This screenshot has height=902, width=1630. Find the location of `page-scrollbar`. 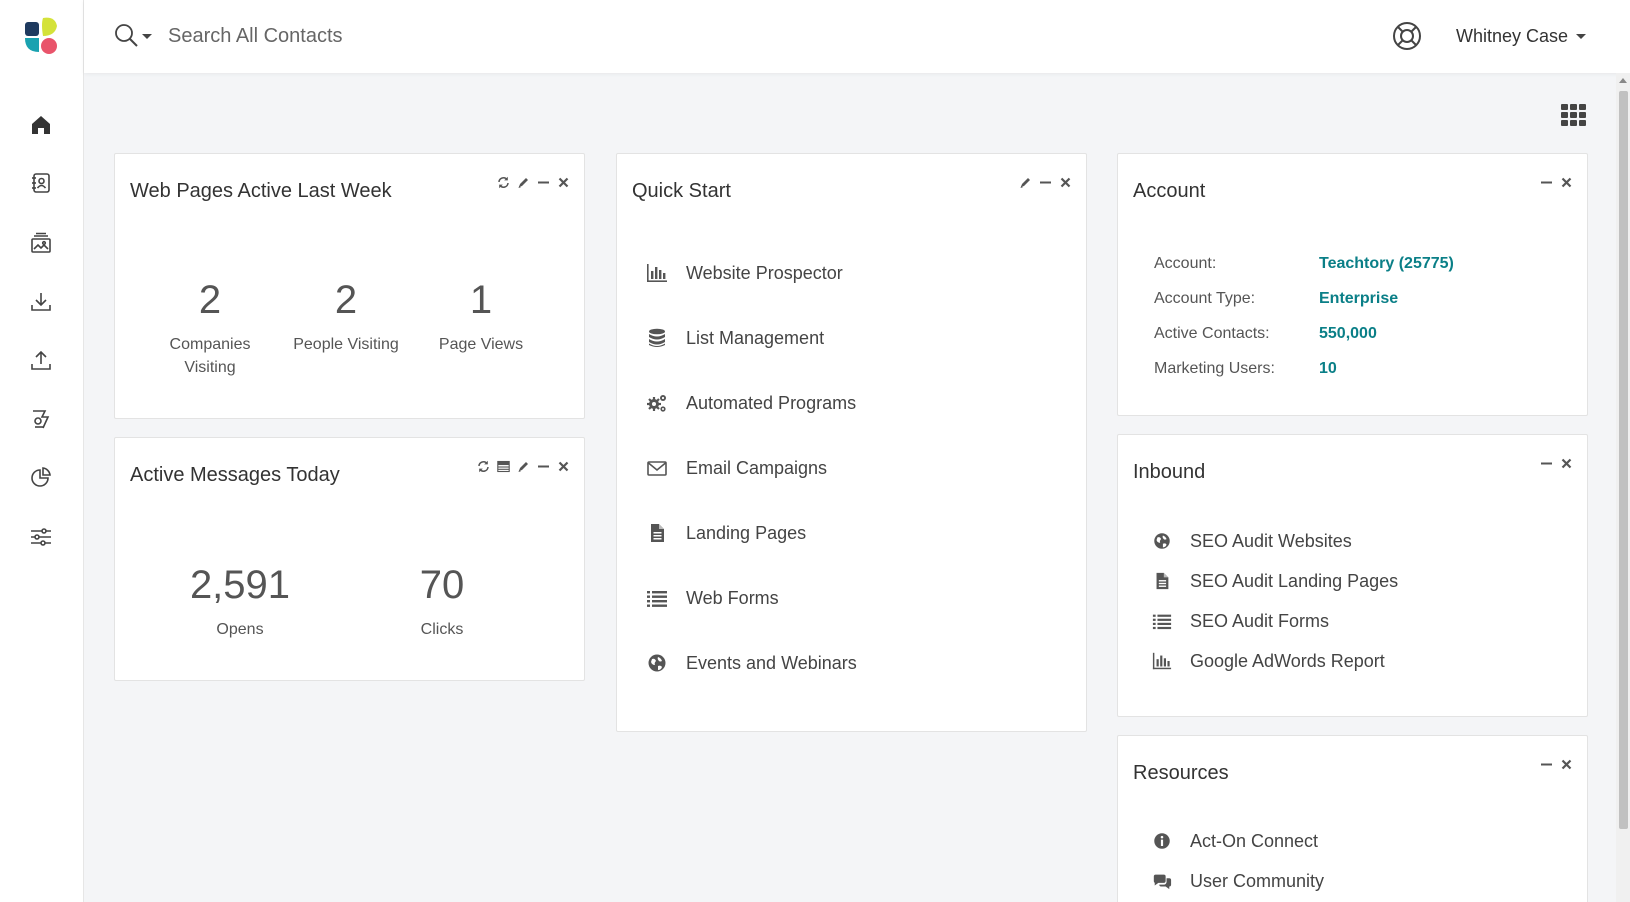

page-scrollbar is located at coordinates (1623, 487).